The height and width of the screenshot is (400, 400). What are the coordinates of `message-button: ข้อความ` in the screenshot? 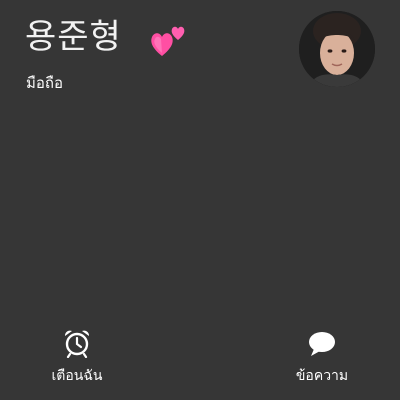 It's located at (322, 357).